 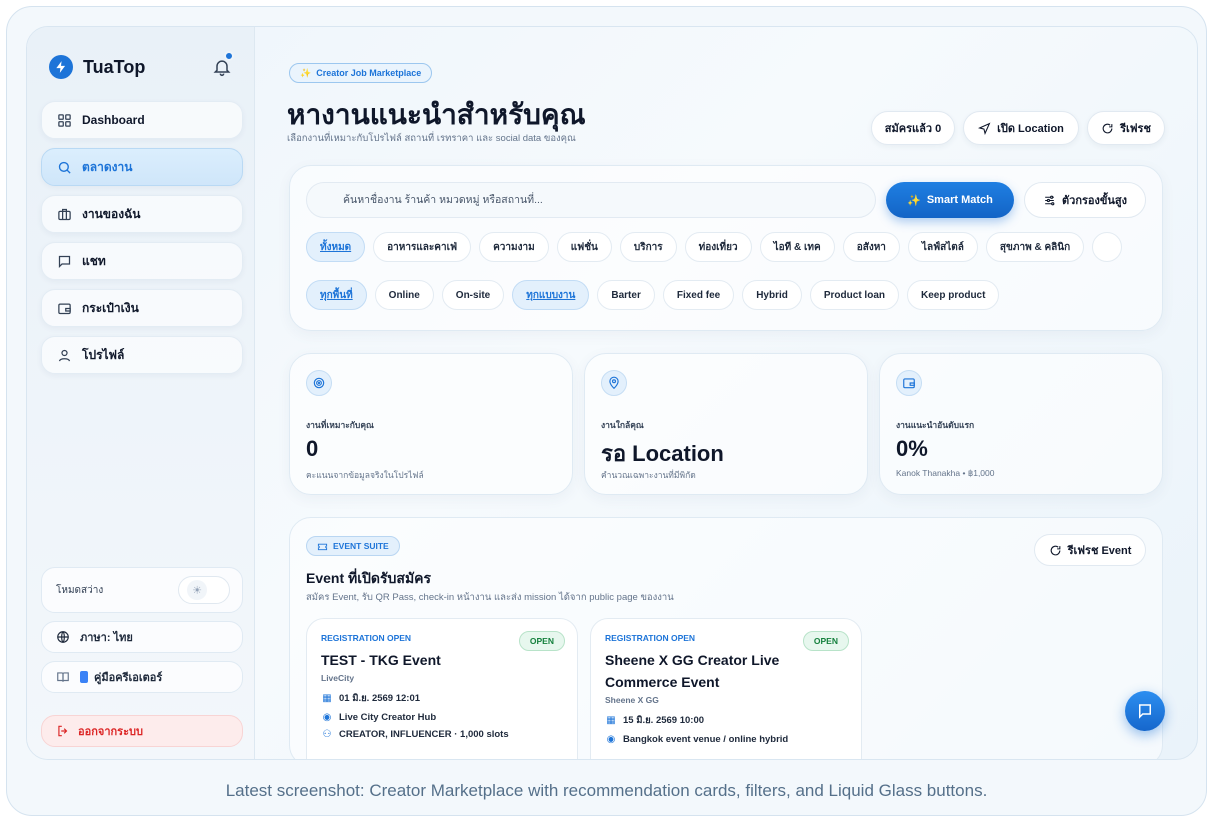 What do you see at coordinates (142, 590) in the screenshot?
I see `theme-toggle-box: โหมดสว่าง ☀` at bounding box center [142, 590].